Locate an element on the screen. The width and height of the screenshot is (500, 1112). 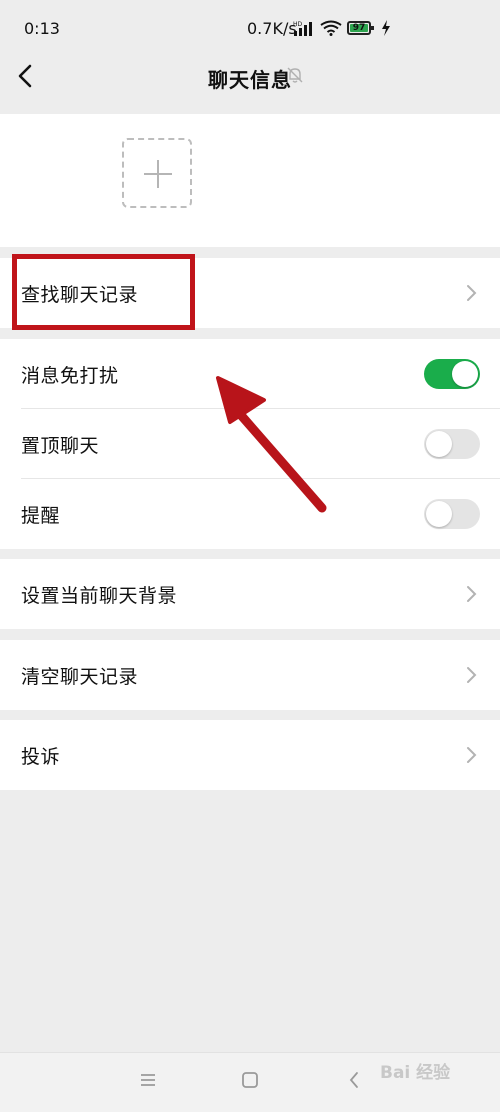
watermark: Bai 经验 is located at coordinates (415, 1073).